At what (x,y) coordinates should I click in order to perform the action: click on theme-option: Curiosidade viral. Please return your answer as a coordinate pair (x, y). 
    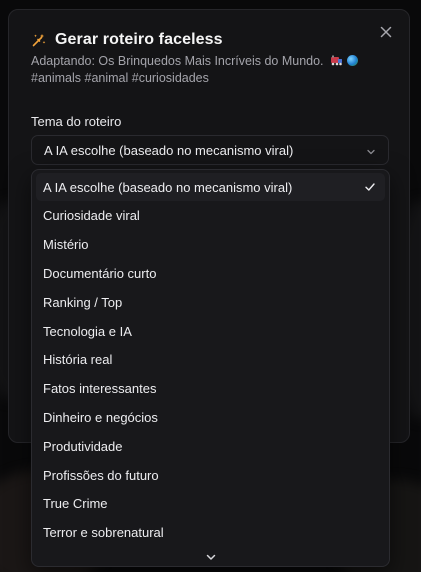
    Looking at the image, I should click on (210, 216).